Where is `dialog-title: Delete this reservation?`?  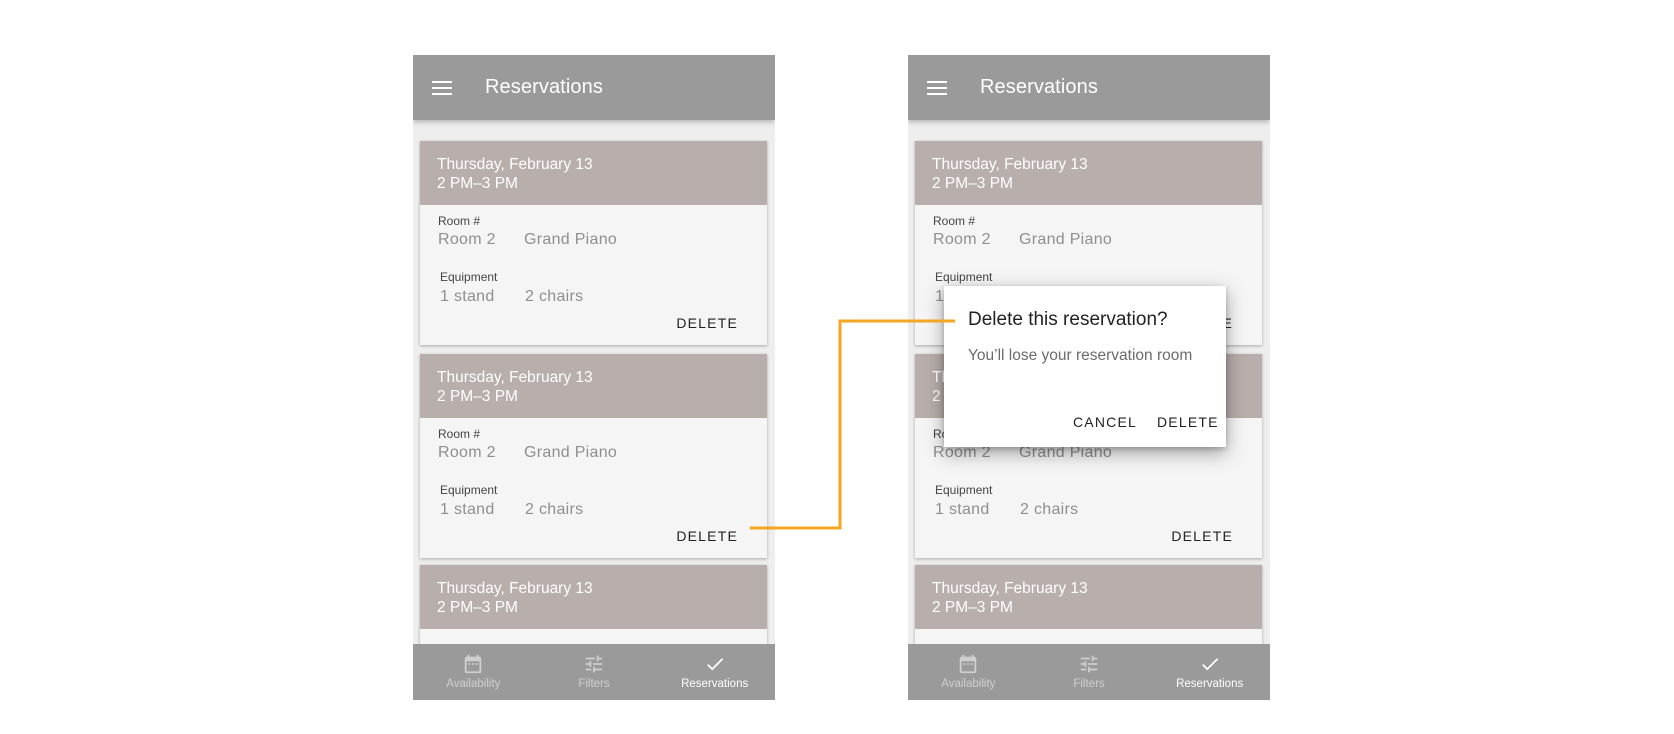
dialog-title: Delete this reservation? is located at coordinates (1068, 319).